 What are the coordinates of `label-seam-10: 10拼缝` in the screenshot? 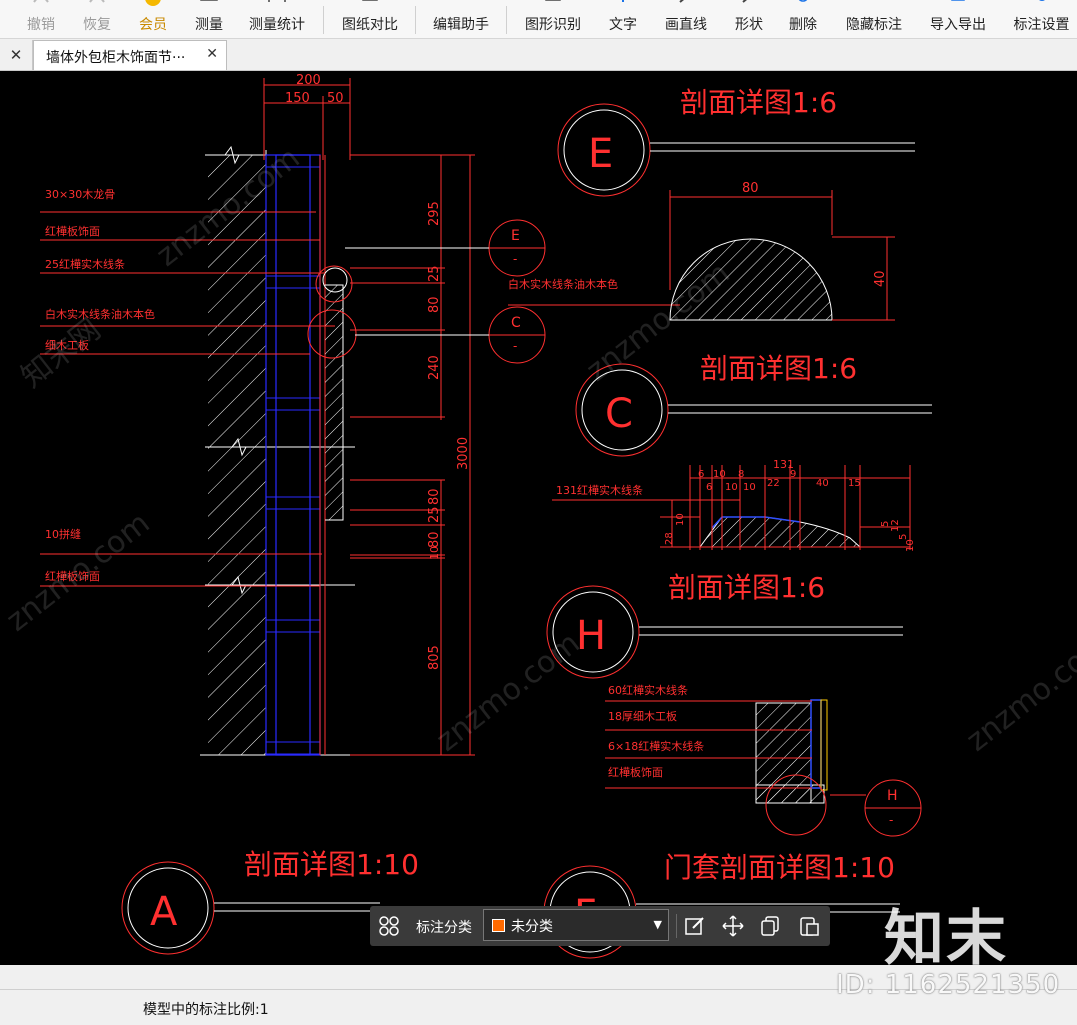 It's located at (63, 534).